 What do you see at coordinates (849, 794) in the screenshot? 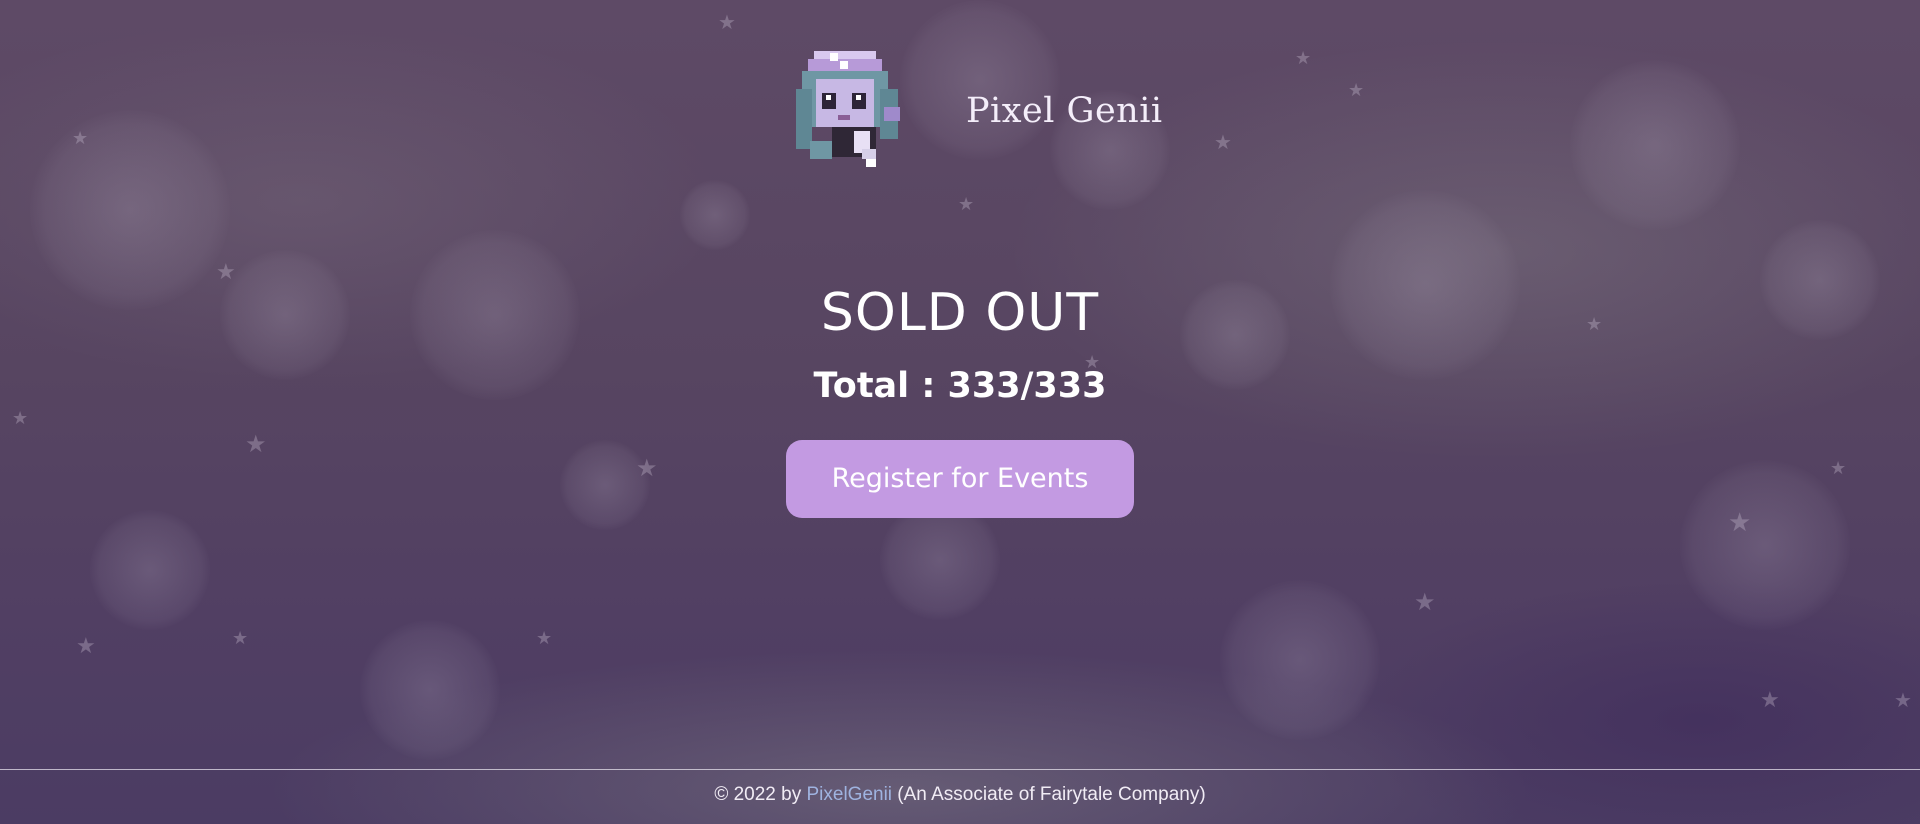
I see `company-link: PixelGenii` at bounding box center [849, 794].